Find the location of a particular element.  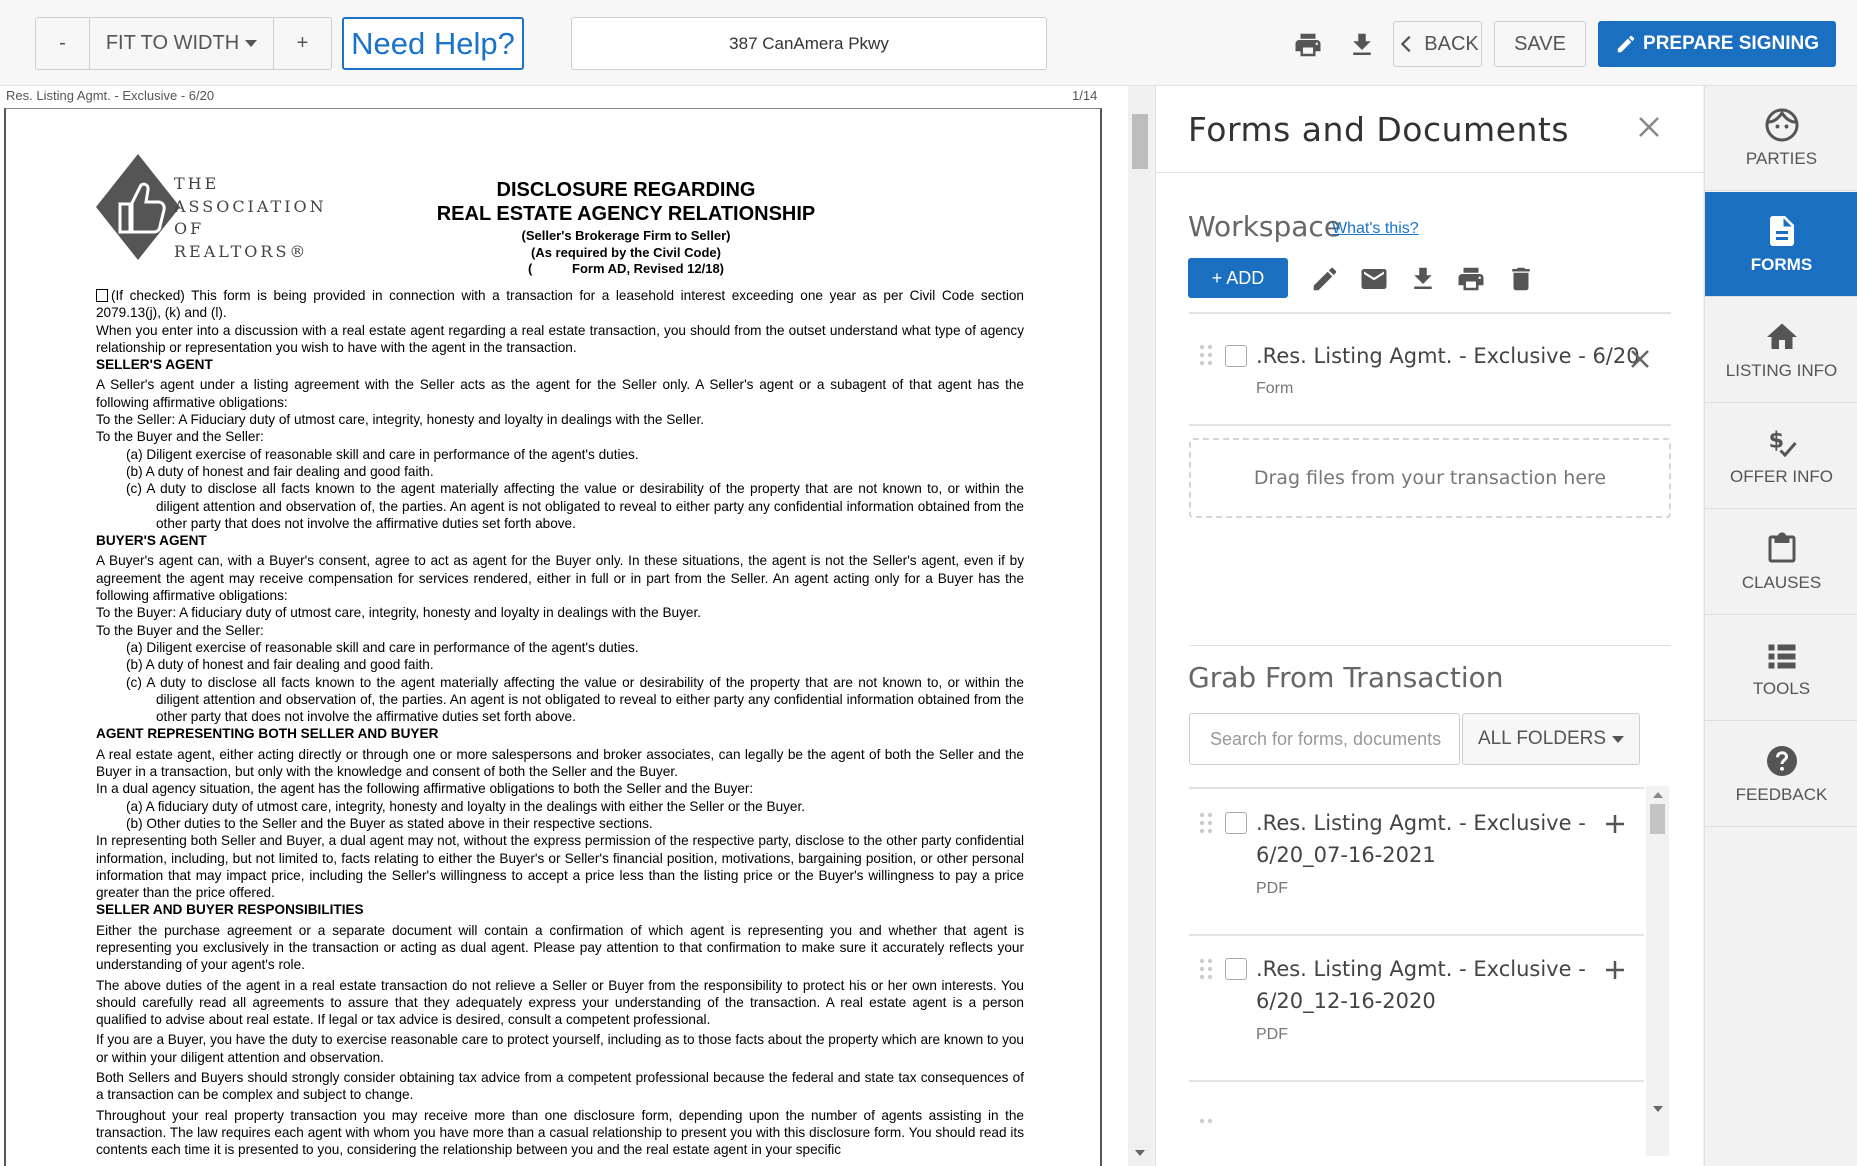

fit-label: FIT TO WIDTH is located at coordinates (172, 43).